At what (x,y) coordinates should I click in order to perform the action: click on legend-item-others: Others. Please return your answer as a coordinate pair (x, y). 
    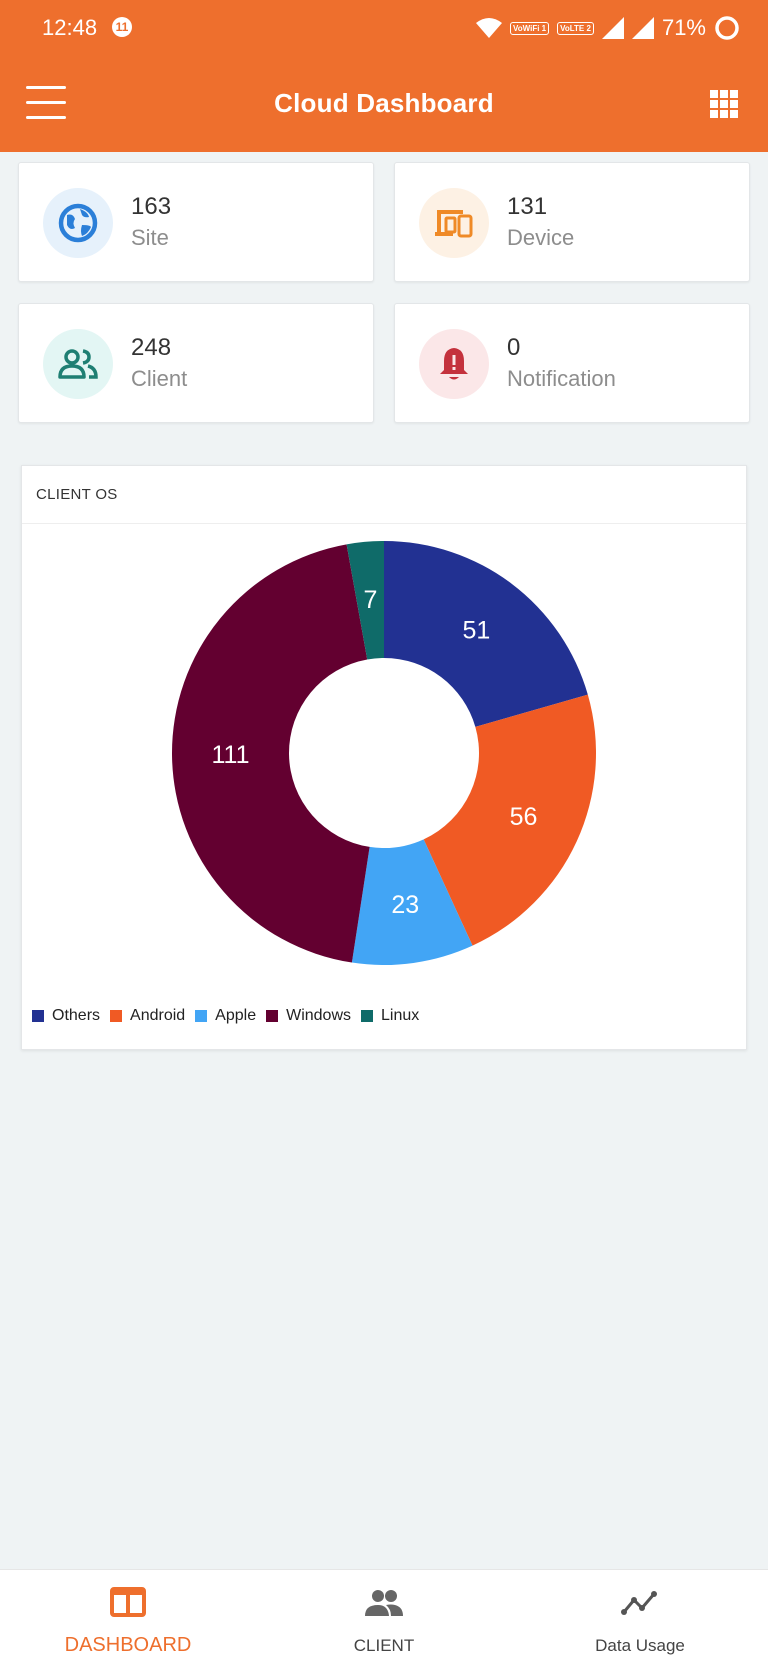
    Looking at the image, I should click on (66, 1016).